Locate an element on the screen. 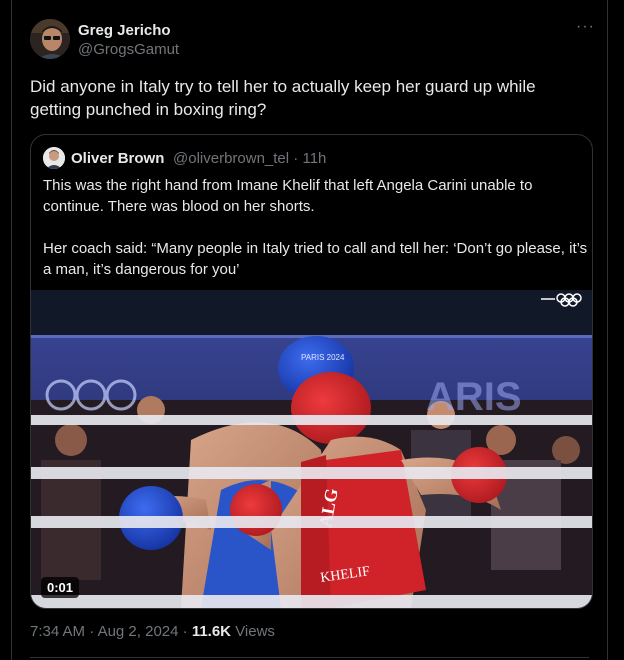 This screenshot has height=660, width=624. quoted-avatar is located at coordinates (54, 158).